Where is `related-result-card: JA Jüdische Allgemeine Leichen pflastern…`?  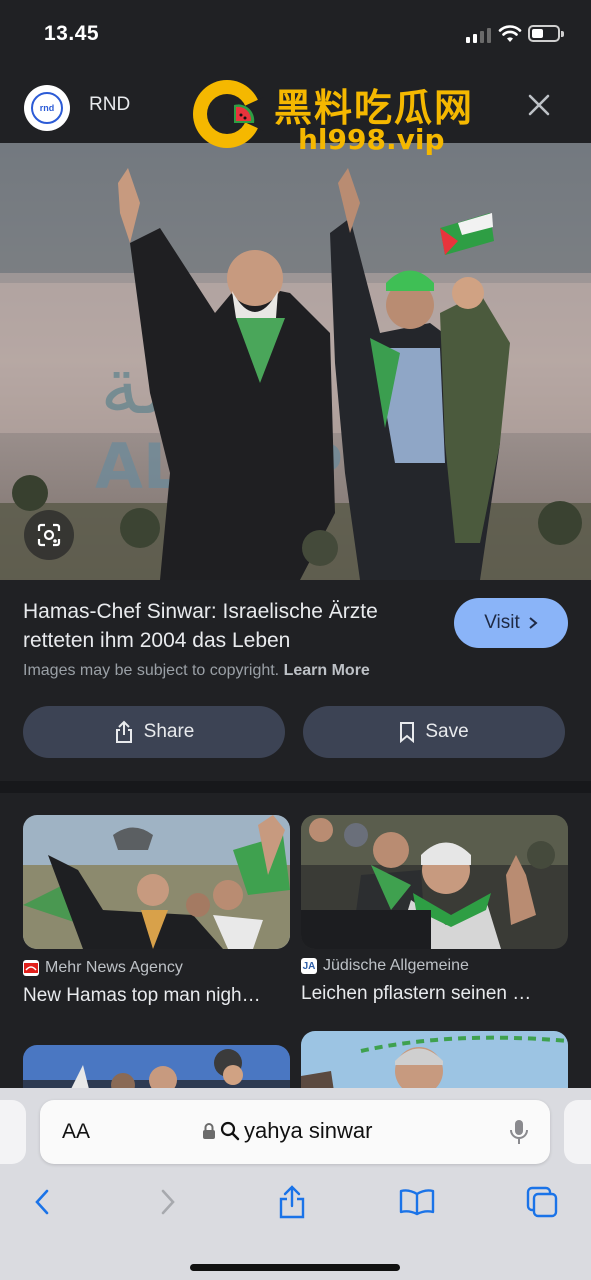 related-result-card: JA Jüdische Allgemeine Leichen pflastern… is located at coordinates (434, 910).